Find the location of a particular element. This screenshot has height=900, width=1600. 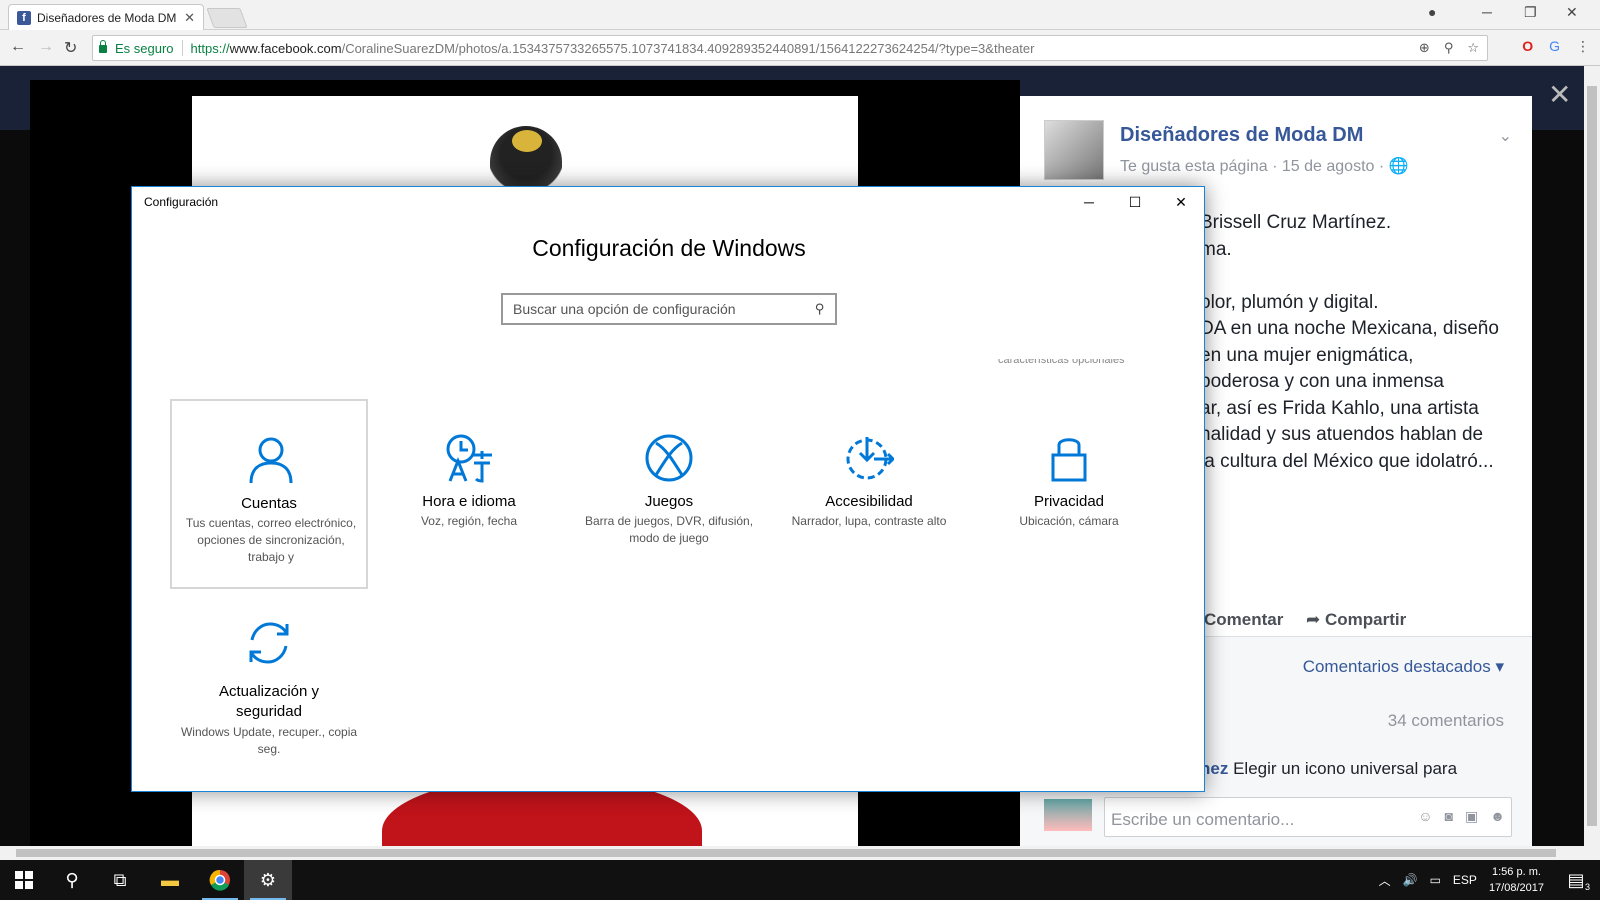

xbox-icon is located at coordinates (669, 458).